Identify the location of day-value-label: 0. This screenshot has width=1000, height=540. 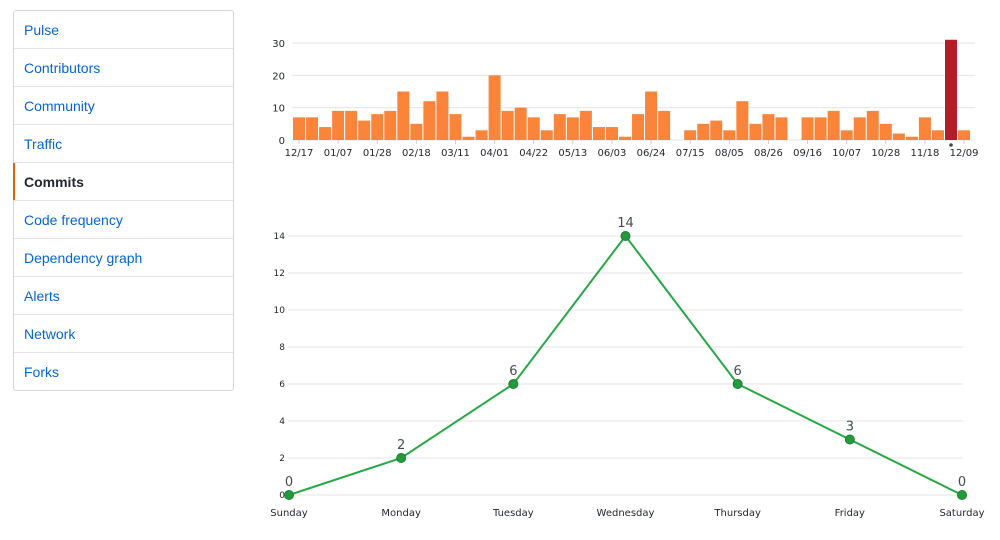
(289, 482).